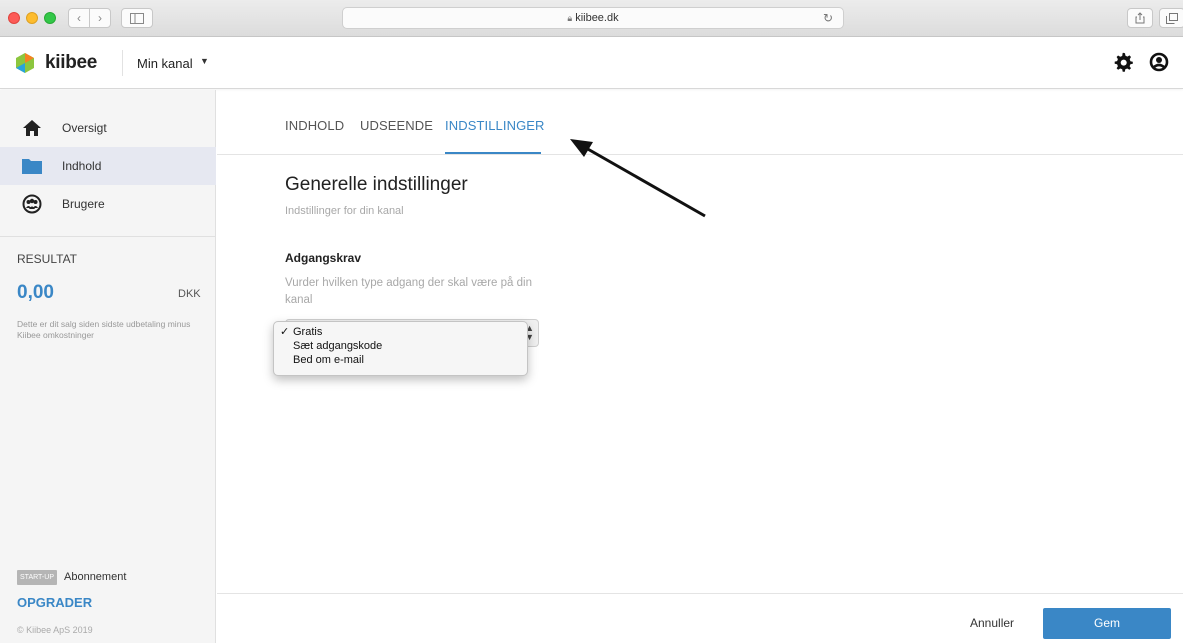 The image size is (1183, 643). What do you see at coordinates (54, 602) in the screenshot?
I see `upgrade-link: OPGRADER` at bounding box center [54, 602].